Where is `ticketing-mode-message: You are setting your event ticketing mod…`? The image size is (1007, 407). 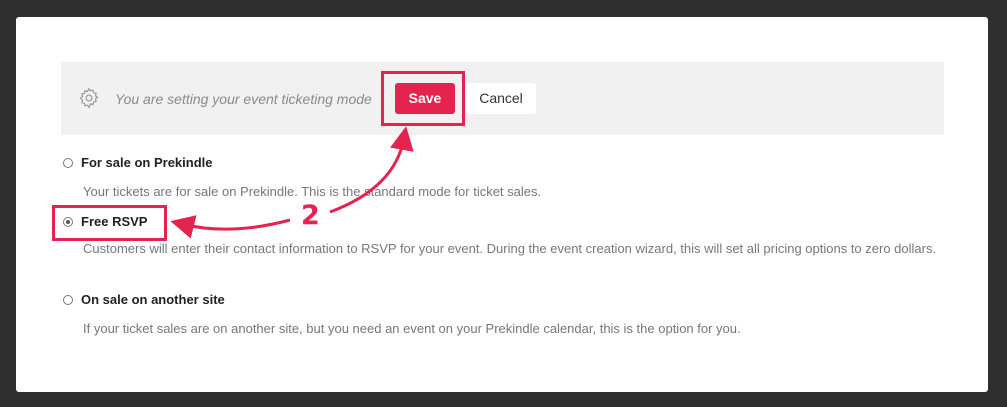 ticketing-mode-message: You are setting your event ticketing mod… is located at coordinates (243, 99).